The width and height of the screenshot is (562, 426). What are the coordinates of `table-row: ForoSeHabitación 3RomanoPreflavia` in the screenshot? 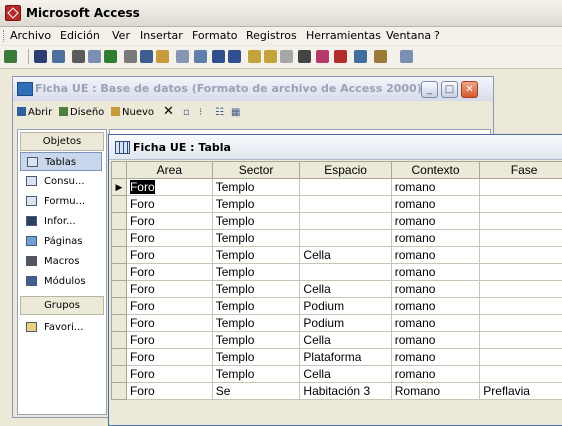 It's located at (337, 391).